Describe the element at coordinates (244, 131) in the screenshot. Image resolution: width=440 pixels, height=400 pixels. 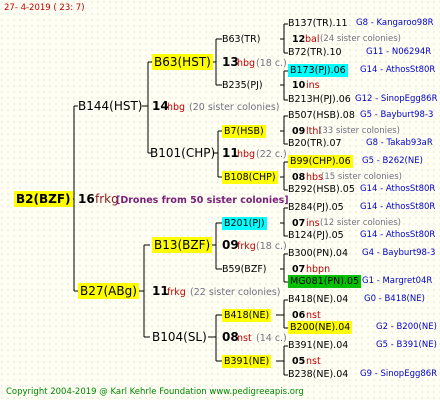
I see `node-b7-hsb: B7(HSB)` at that location.